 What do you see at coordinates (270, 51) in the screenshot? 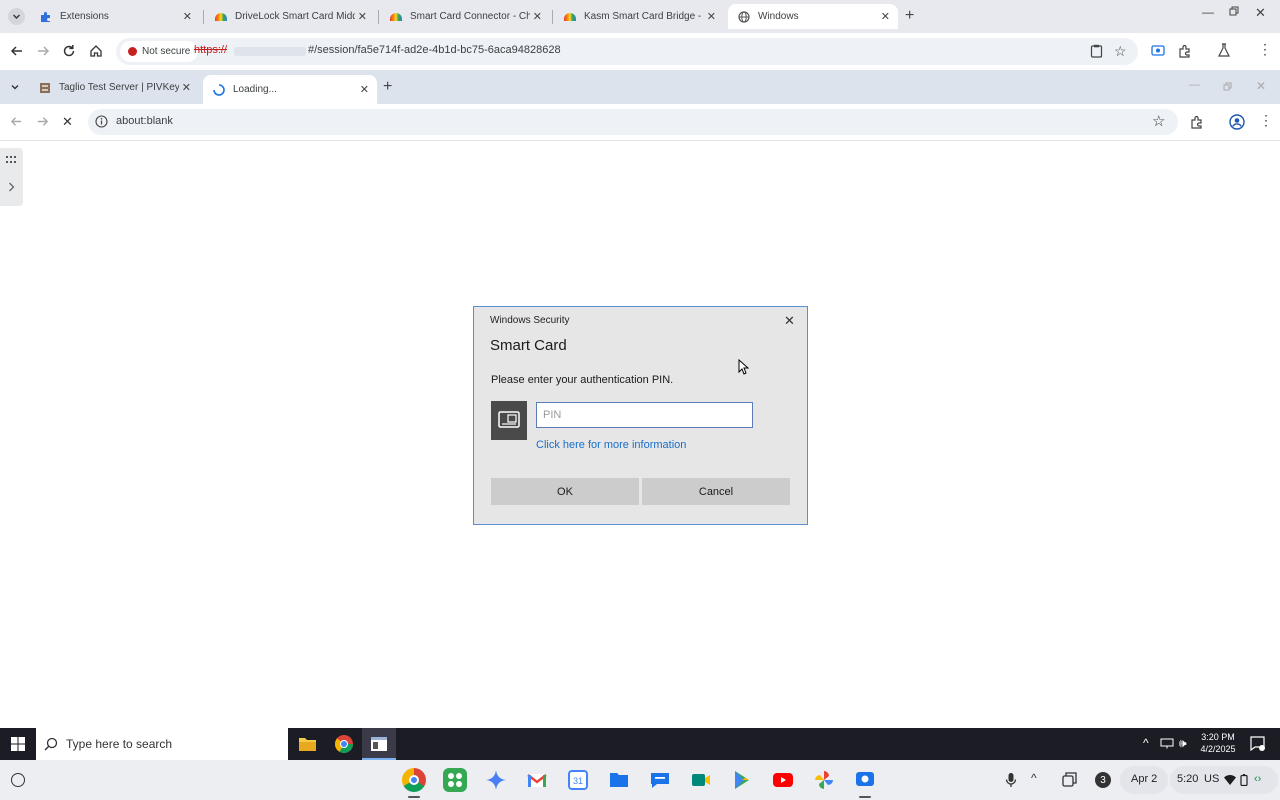
I see `redacted-host` at bounding box center [270, 51].